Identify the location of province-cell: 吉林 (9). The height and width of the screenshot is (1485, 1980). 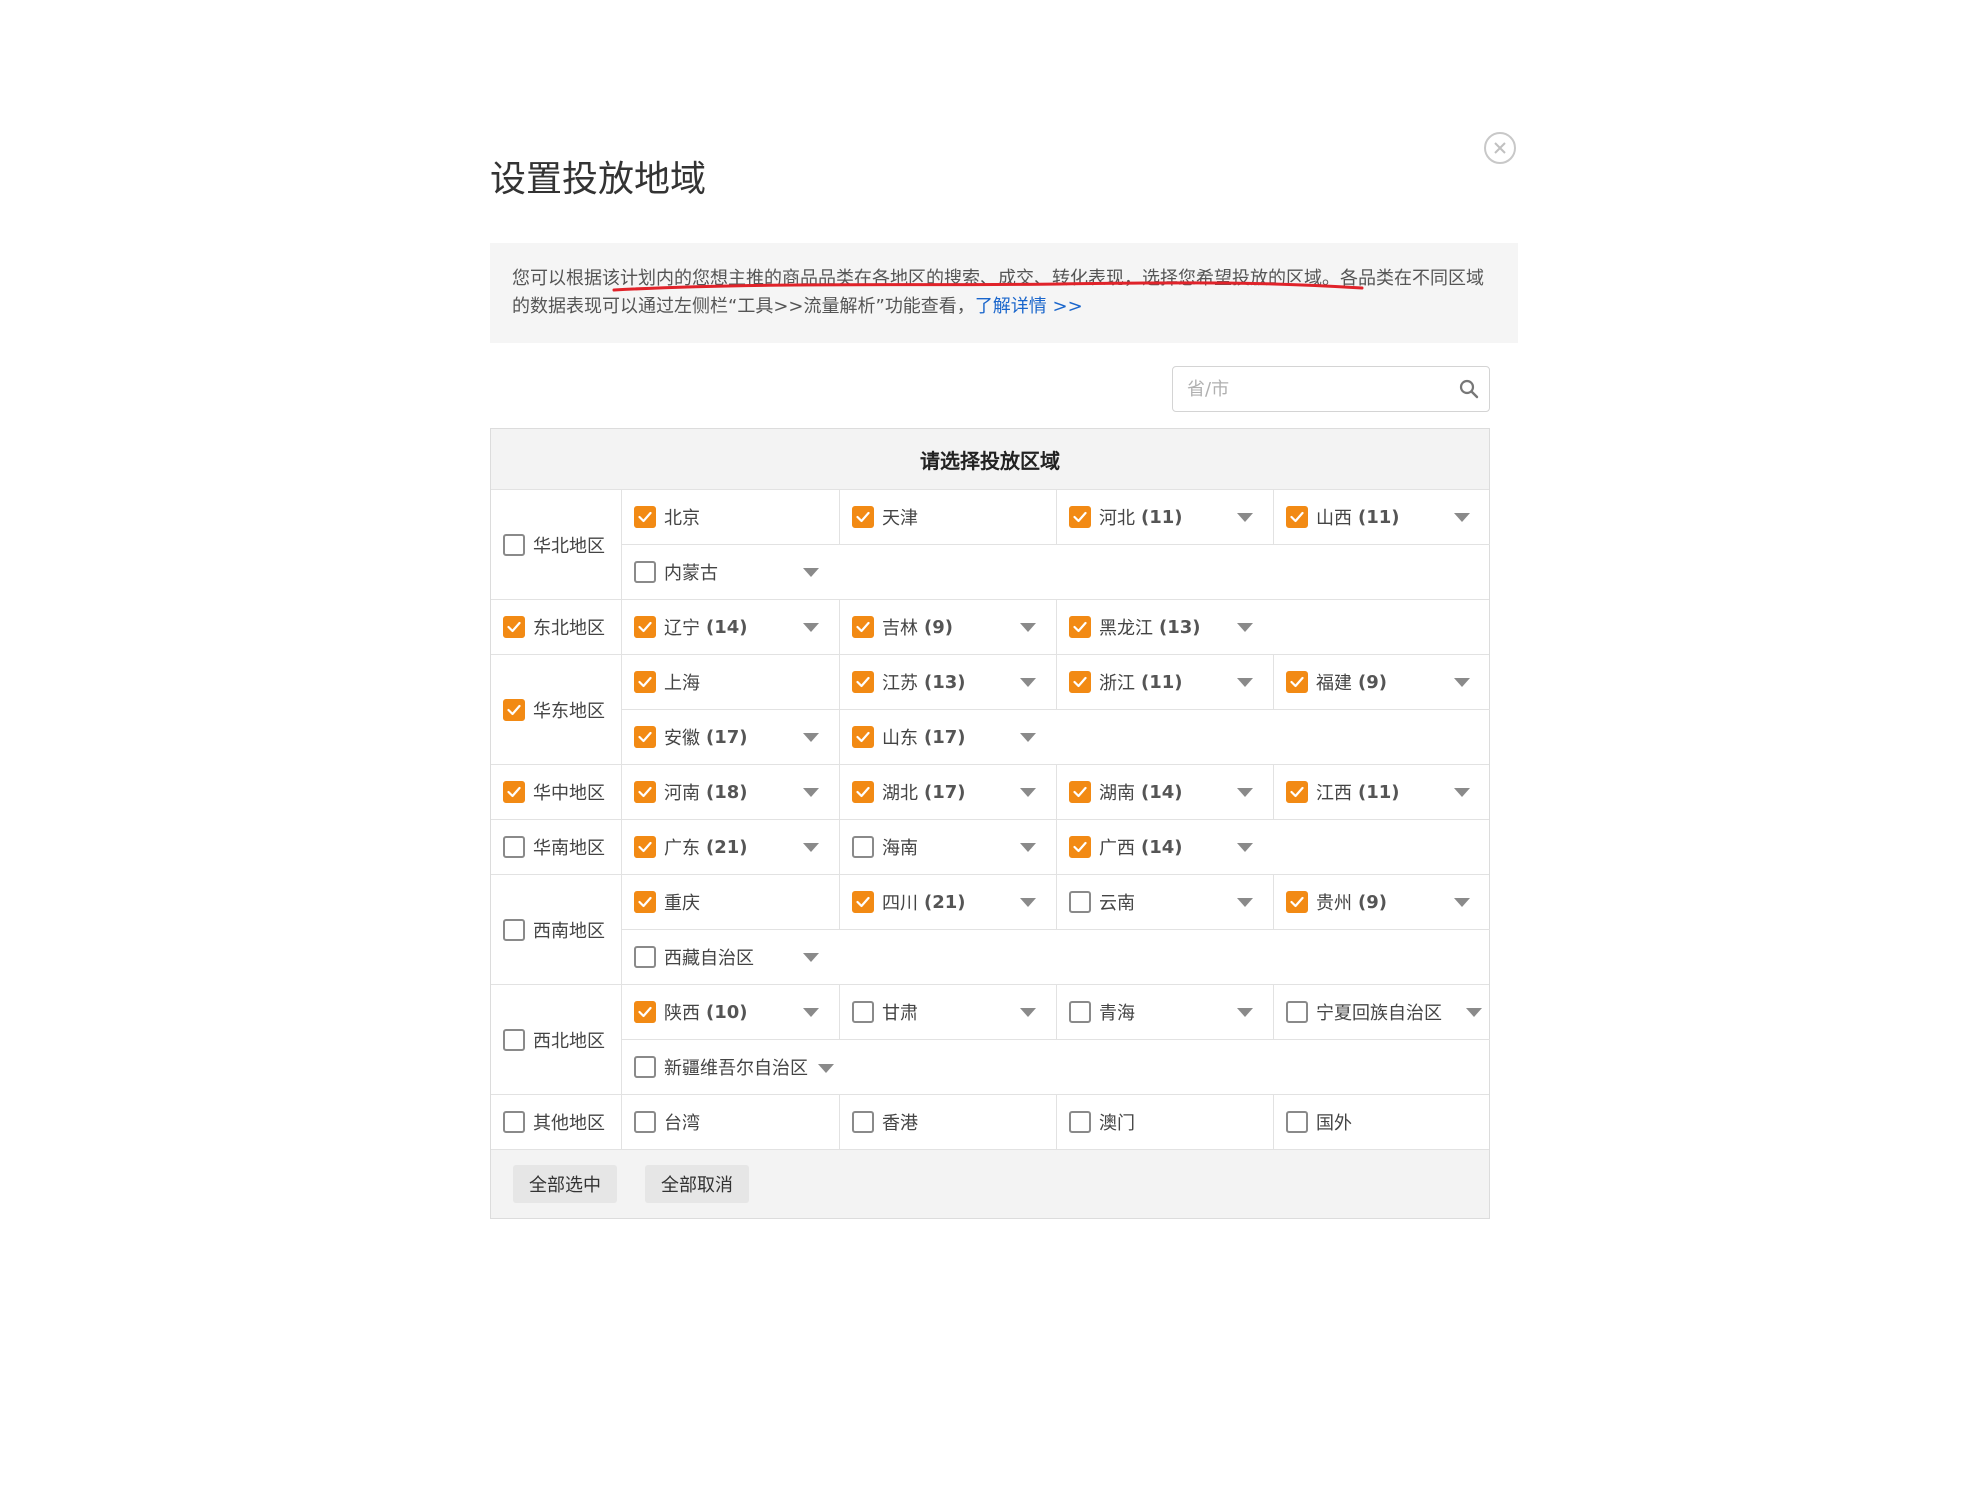
(947, 627).